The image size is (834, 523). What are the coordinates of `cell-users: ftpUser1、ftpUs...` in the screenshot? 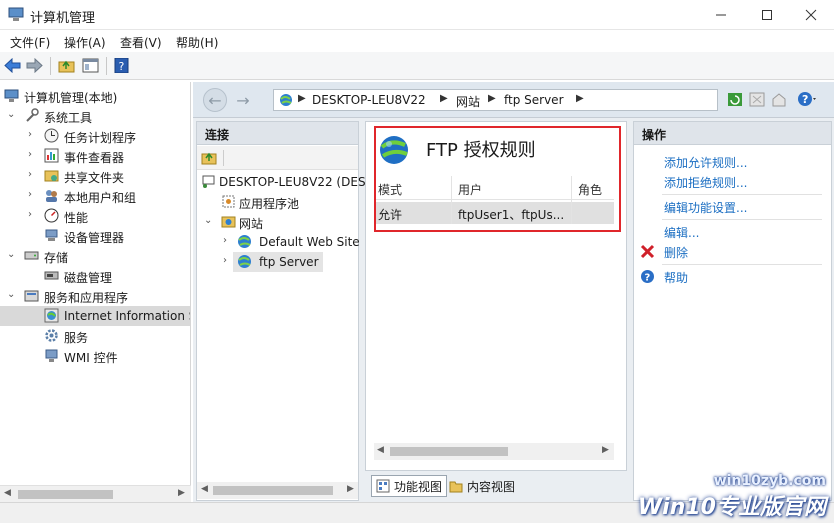 It's located at (511, 215).